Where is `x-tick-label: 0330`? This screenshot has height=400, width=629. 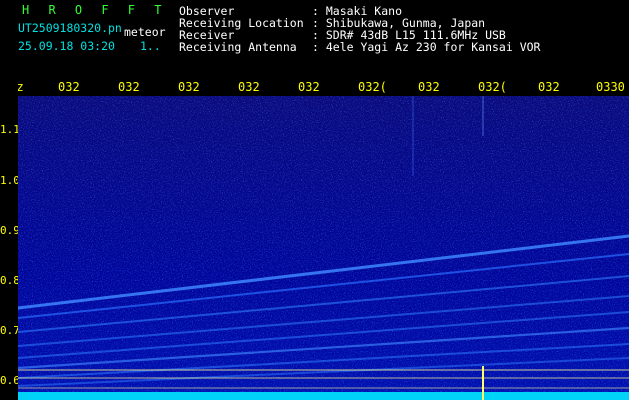
x-tick-label: 0330 is located at coordinates (610, 87).